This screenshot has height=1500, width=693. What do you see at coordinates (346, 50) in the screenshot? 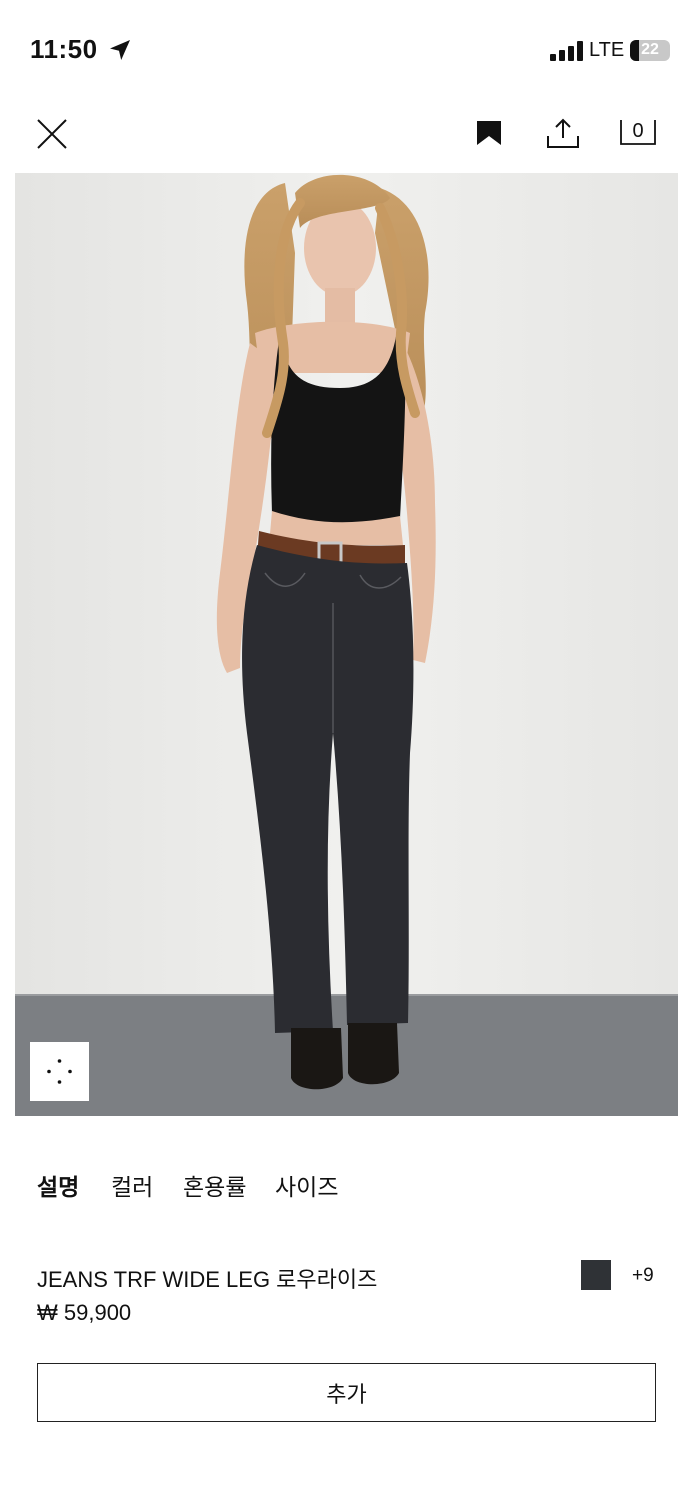
I see `status-bar: 11:50 LTE 22` at bounding box center [346, 50].